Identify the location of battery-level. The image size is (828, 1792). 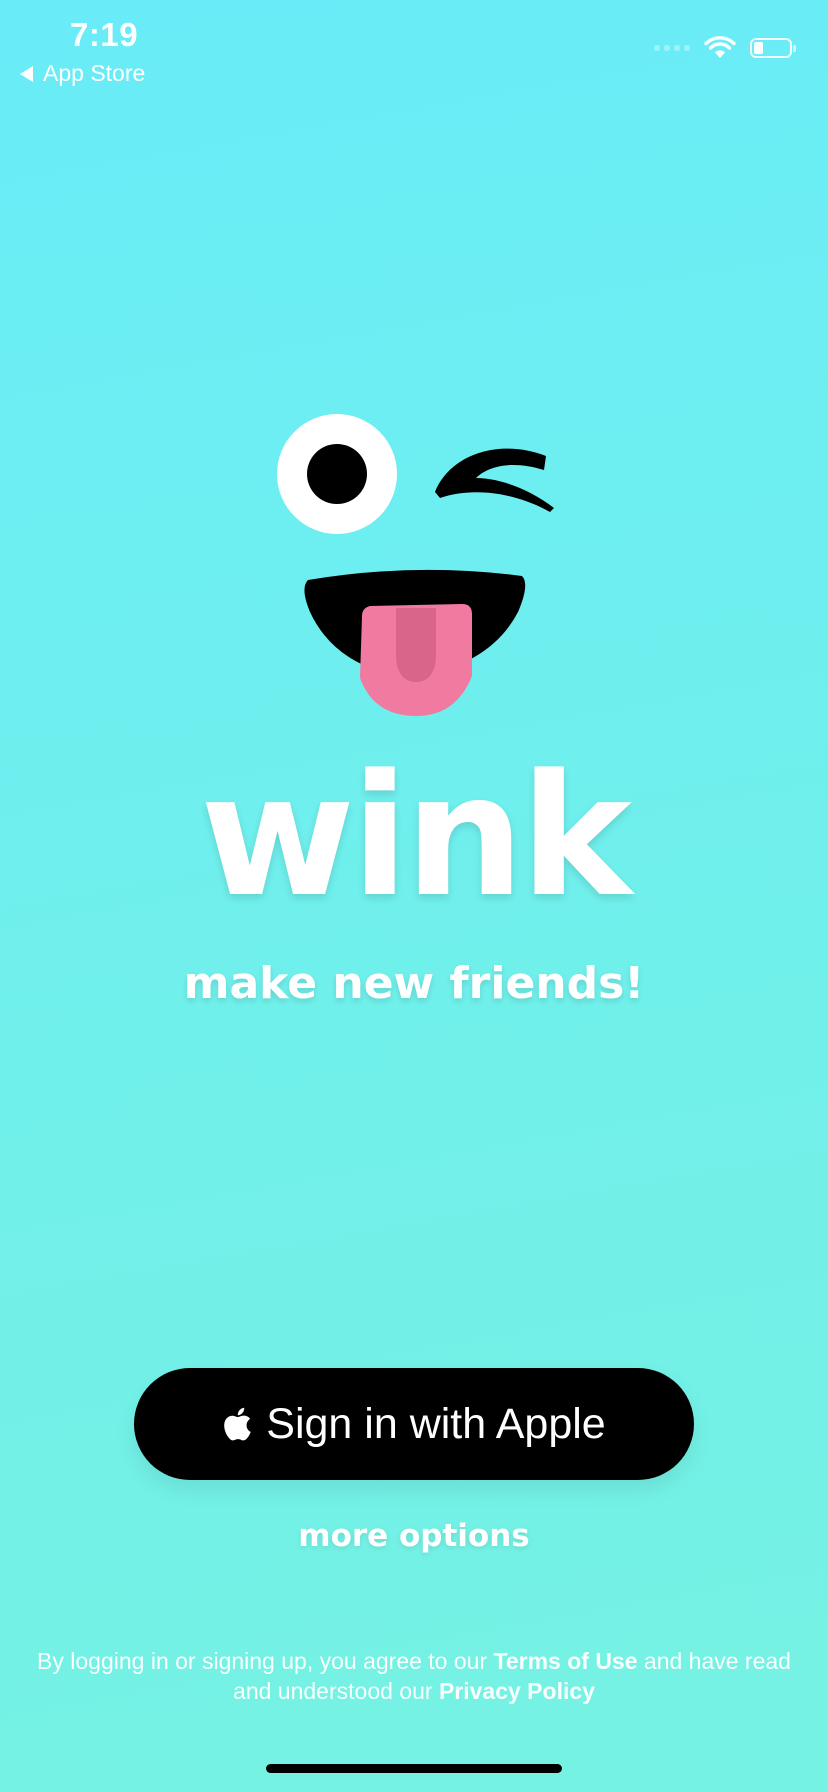
(758, 48).